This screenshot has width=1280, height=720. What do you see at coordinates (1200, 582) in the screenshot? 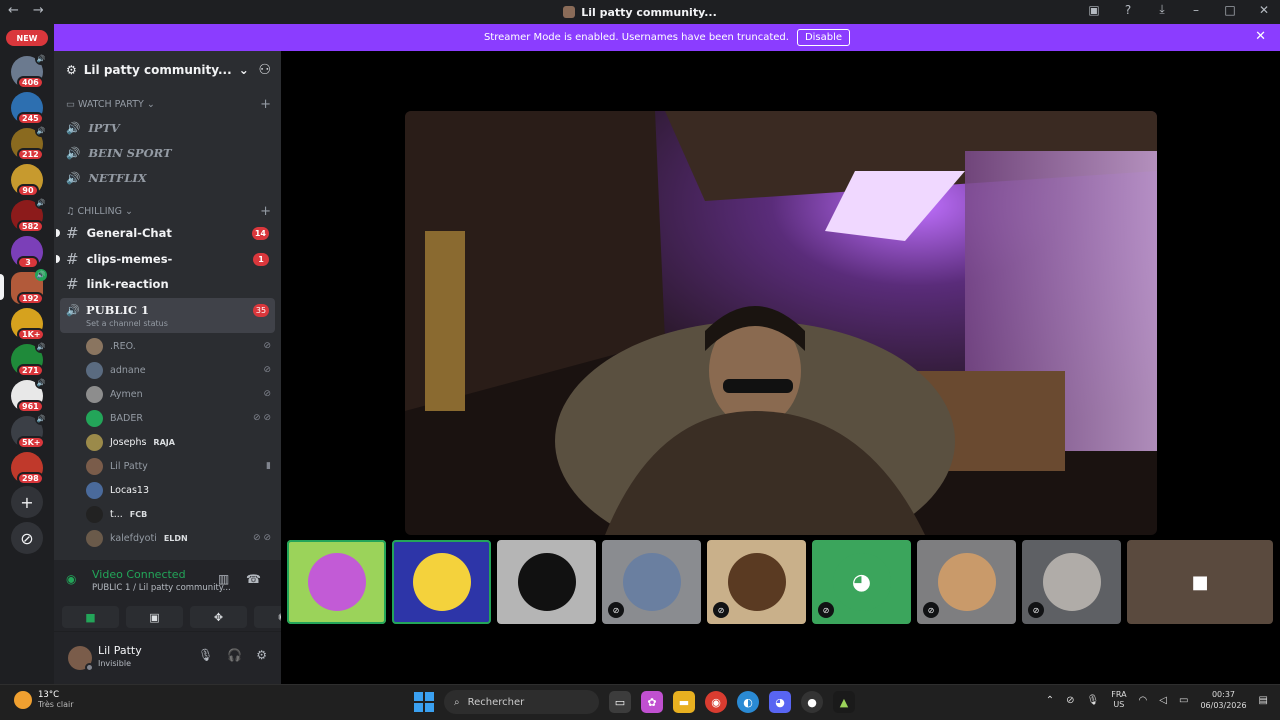
I see `participant-tile: ■` at bounding box center [1200, 582].